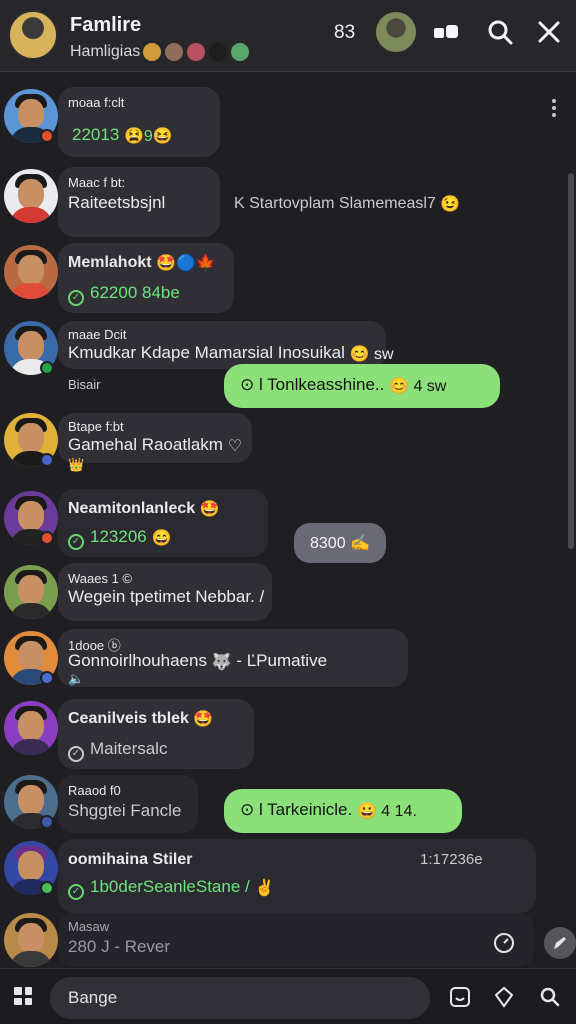 The width and height of the screenshot is (576, 1024). I want to click on group-subtitle: Hamligias, so click(105, 51).